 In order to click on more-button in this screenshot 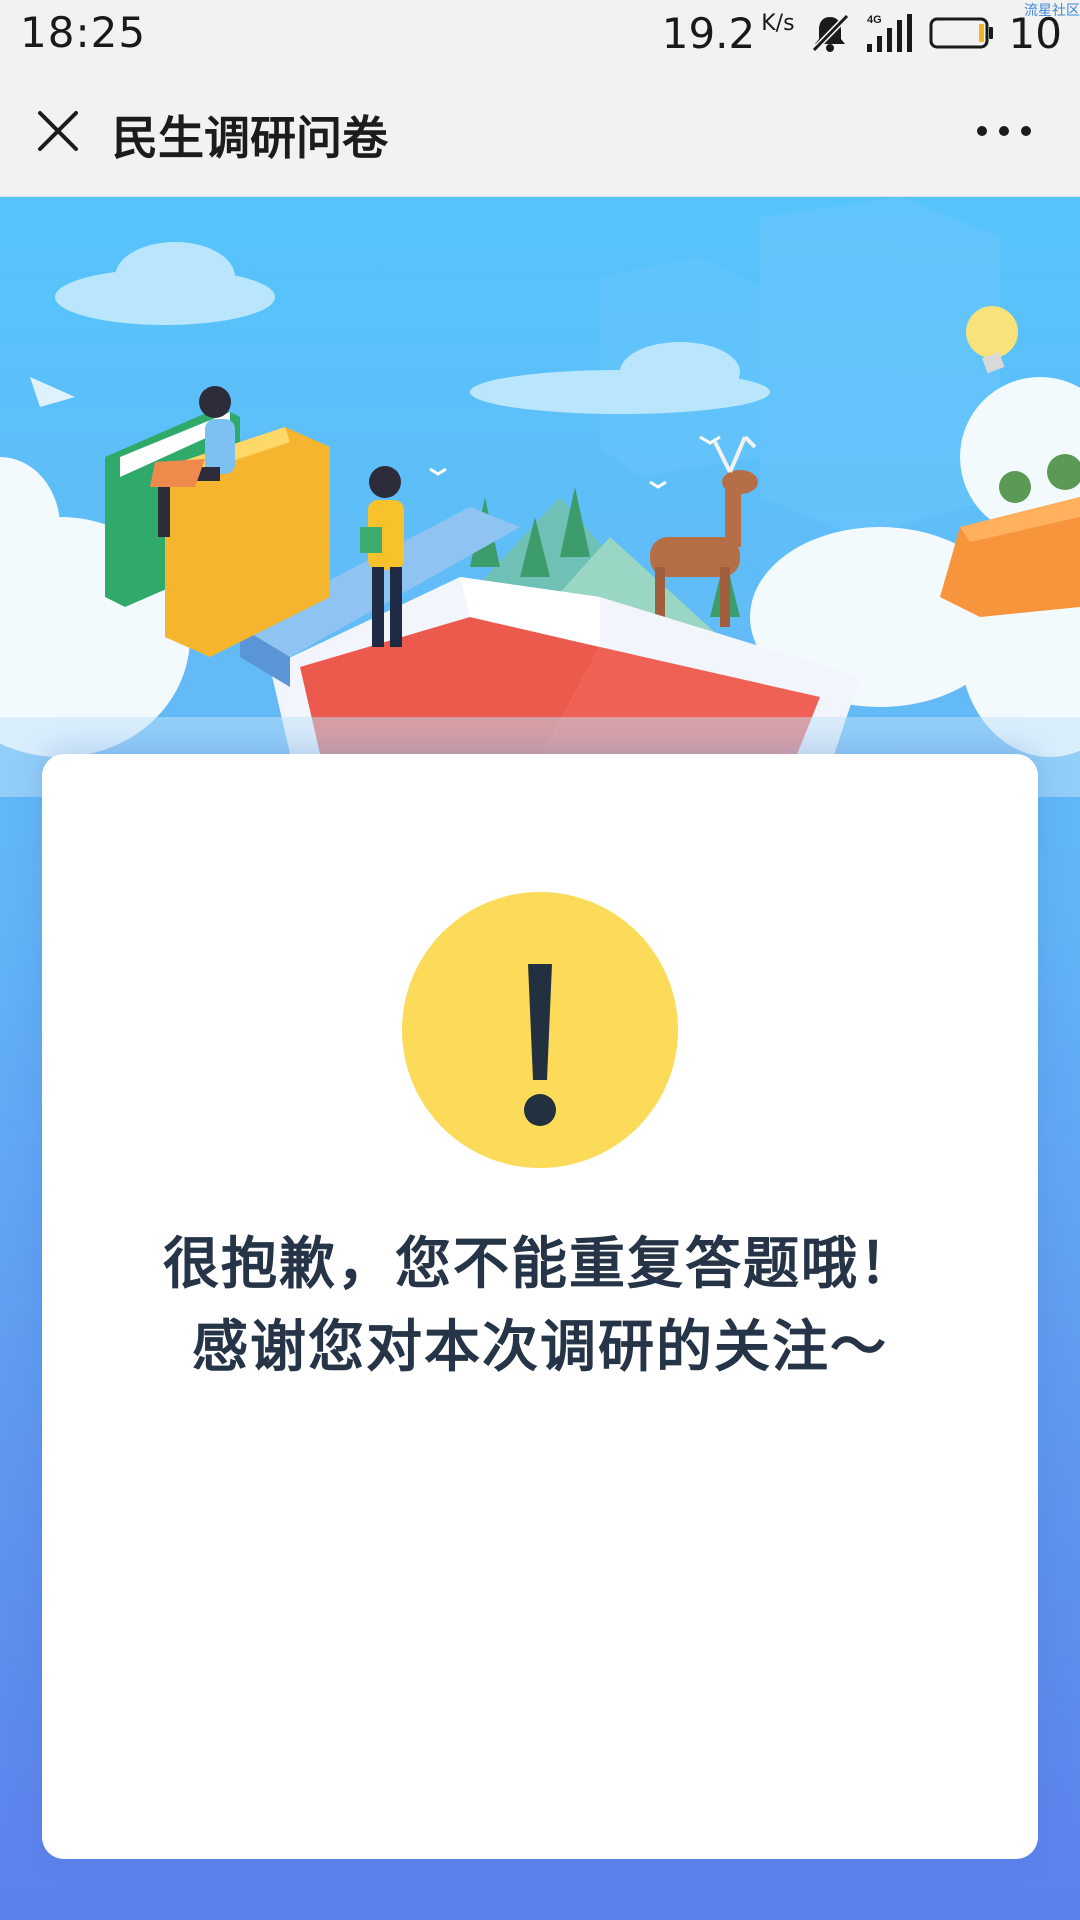, I will do `click(1004, 131)`.